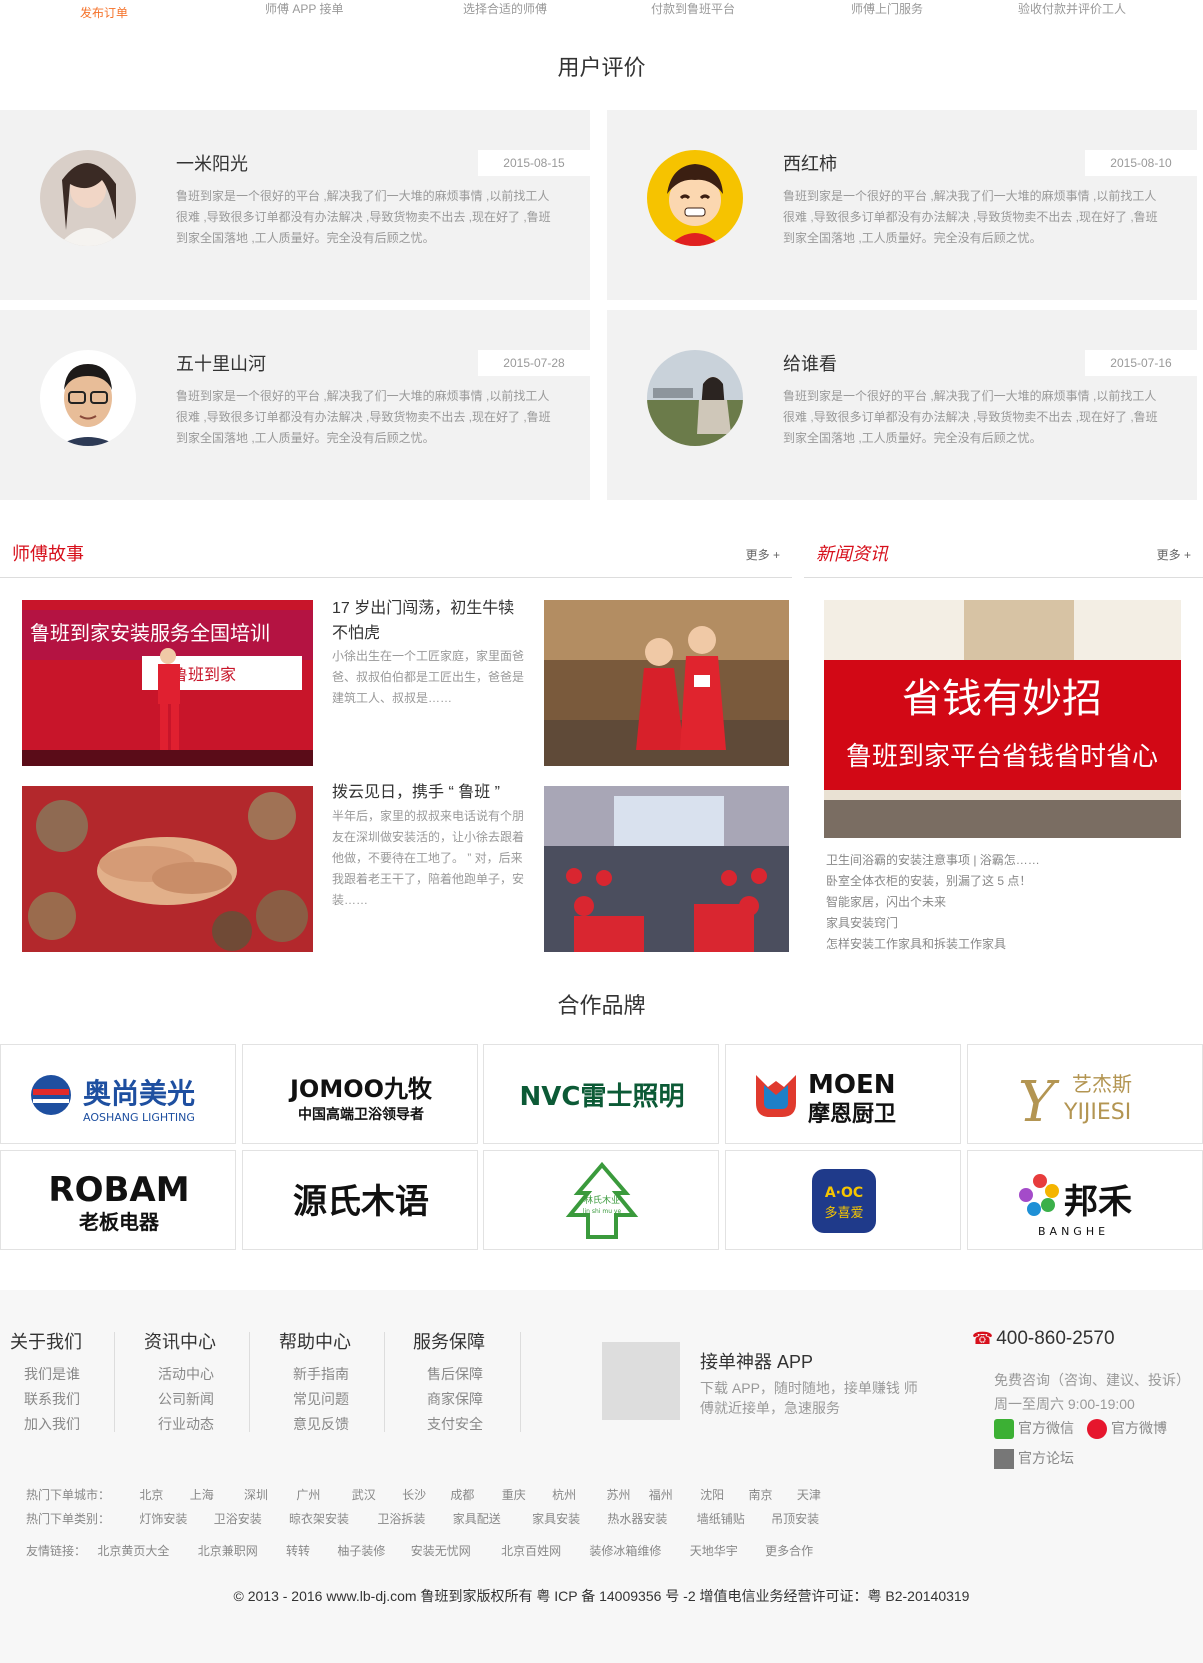 This screenshot has width=1203, height=1663. I want to click on footer-link: 公司新闻, so click(199, 1399).